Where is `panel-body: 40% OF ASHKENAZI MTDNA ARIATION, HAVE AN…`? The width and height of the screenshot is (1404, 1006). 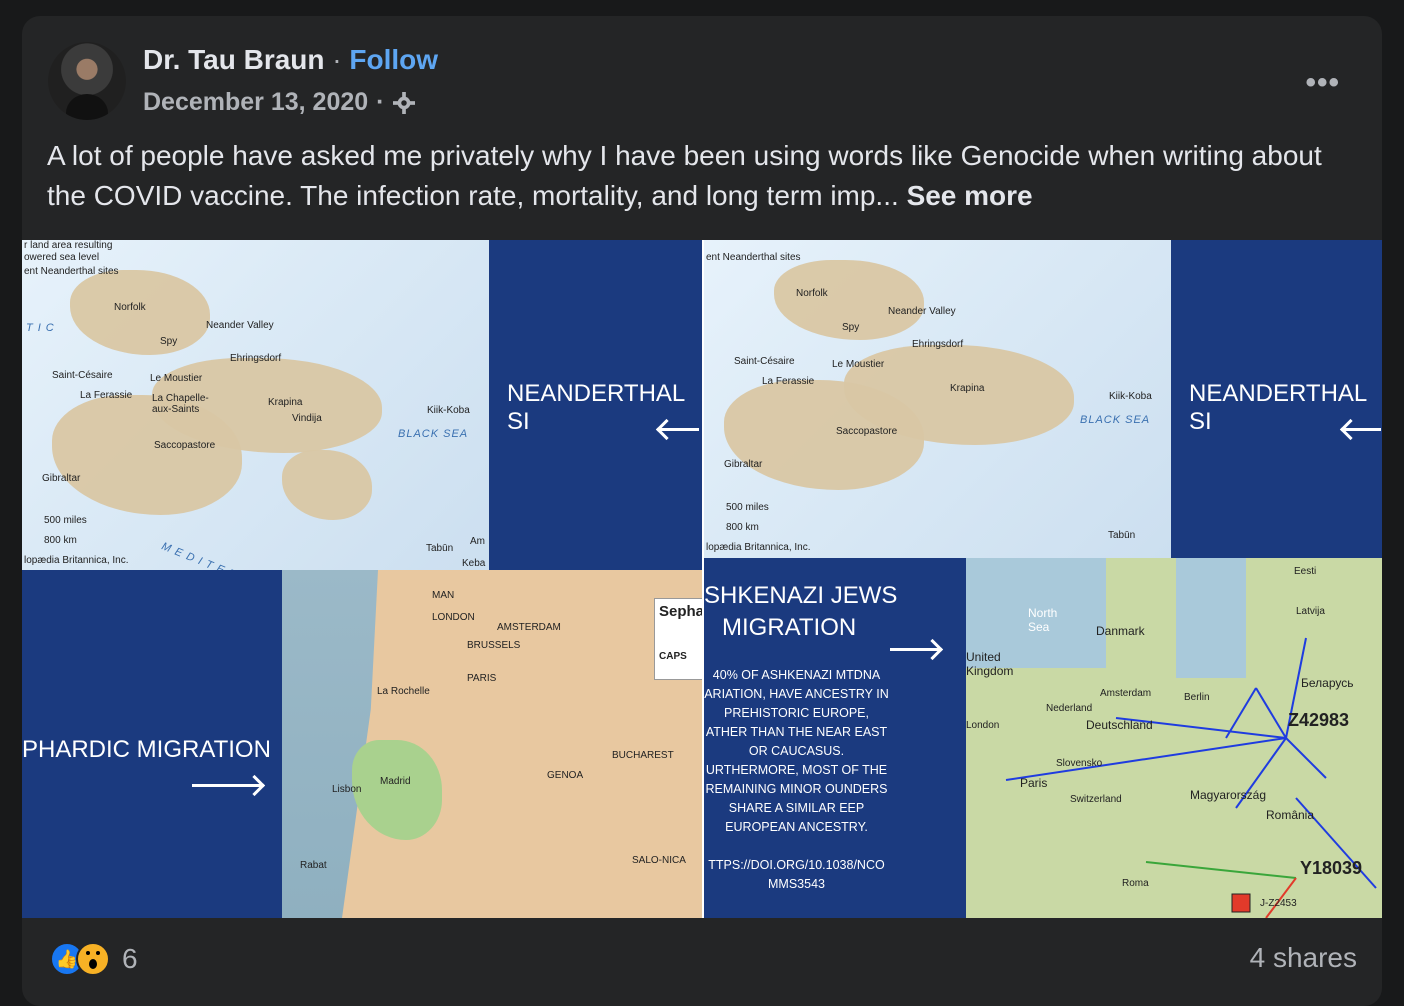 panel-body: 40% OF ASHKENAZI MTDNA ARIATION, HAVE AN… is located at coordinates (796, 751).